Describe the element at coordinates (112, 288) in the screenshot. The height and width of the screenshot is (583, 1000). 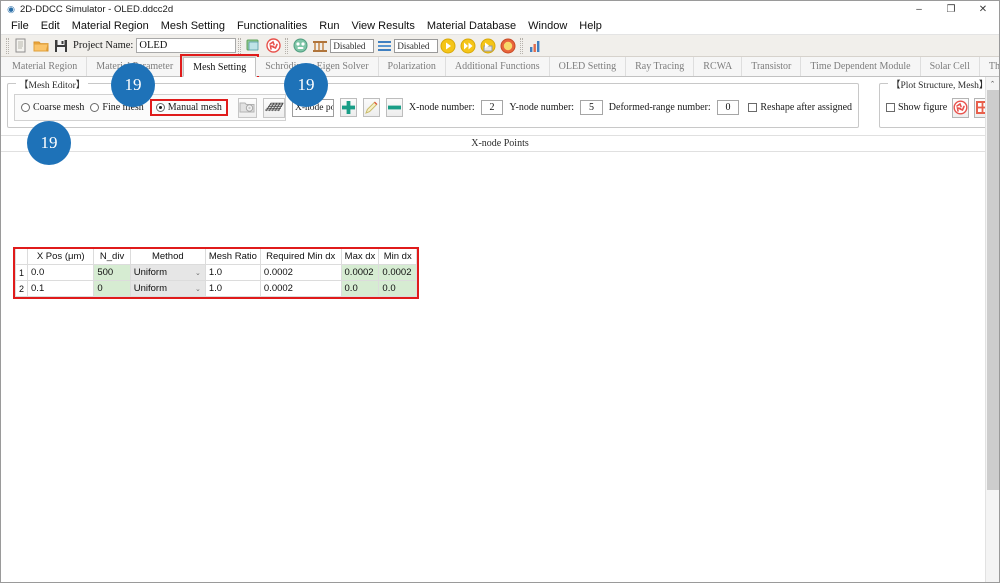
I see `cell-n-div: 0` at that location.